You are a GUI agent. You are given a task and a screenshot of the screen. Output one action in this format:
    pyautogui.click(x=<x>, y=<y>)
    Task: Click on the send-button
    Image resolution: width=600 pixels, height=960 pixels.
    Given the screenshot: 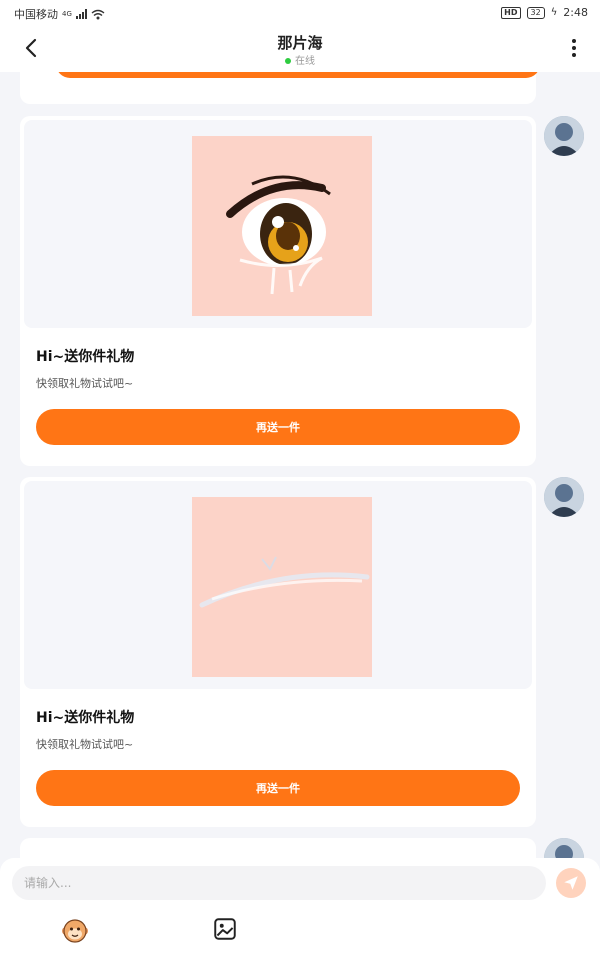 What is the action you would take?
    pyautogui.click(x=571, y=883)
    